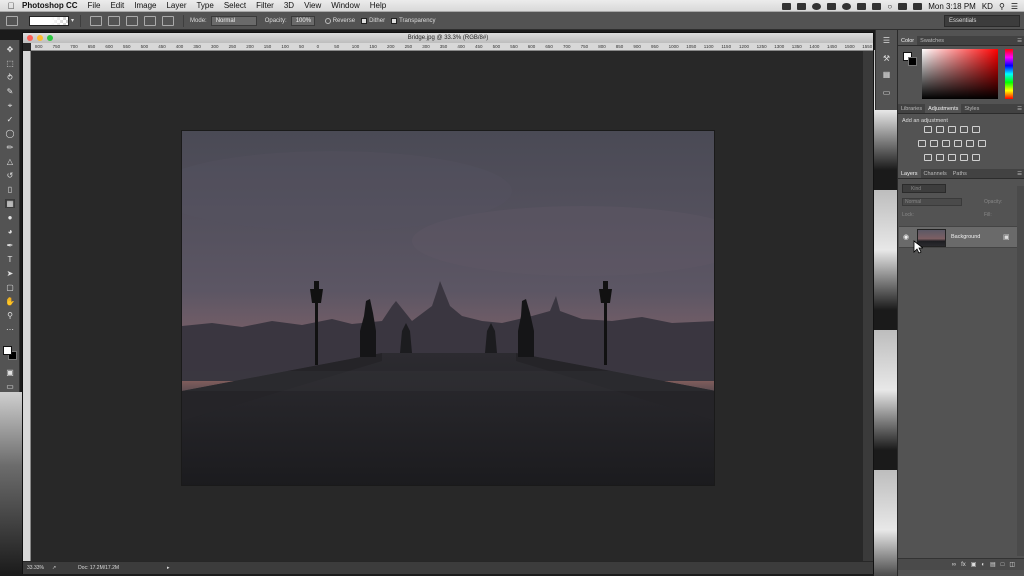  I want to click on menu-layer: Layer, so click(176, 5).